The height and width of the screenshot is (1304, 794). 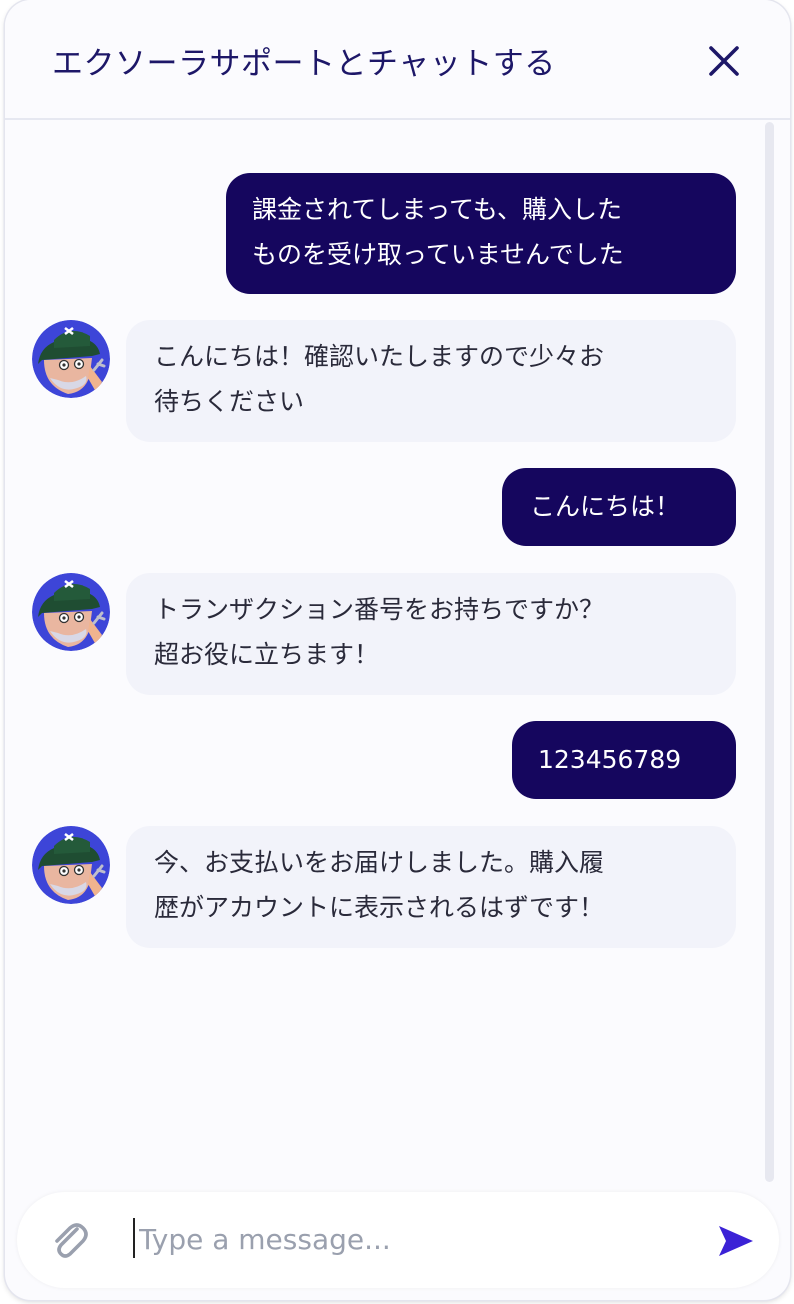 I want to click on close-button, so click(x=724, y=61).